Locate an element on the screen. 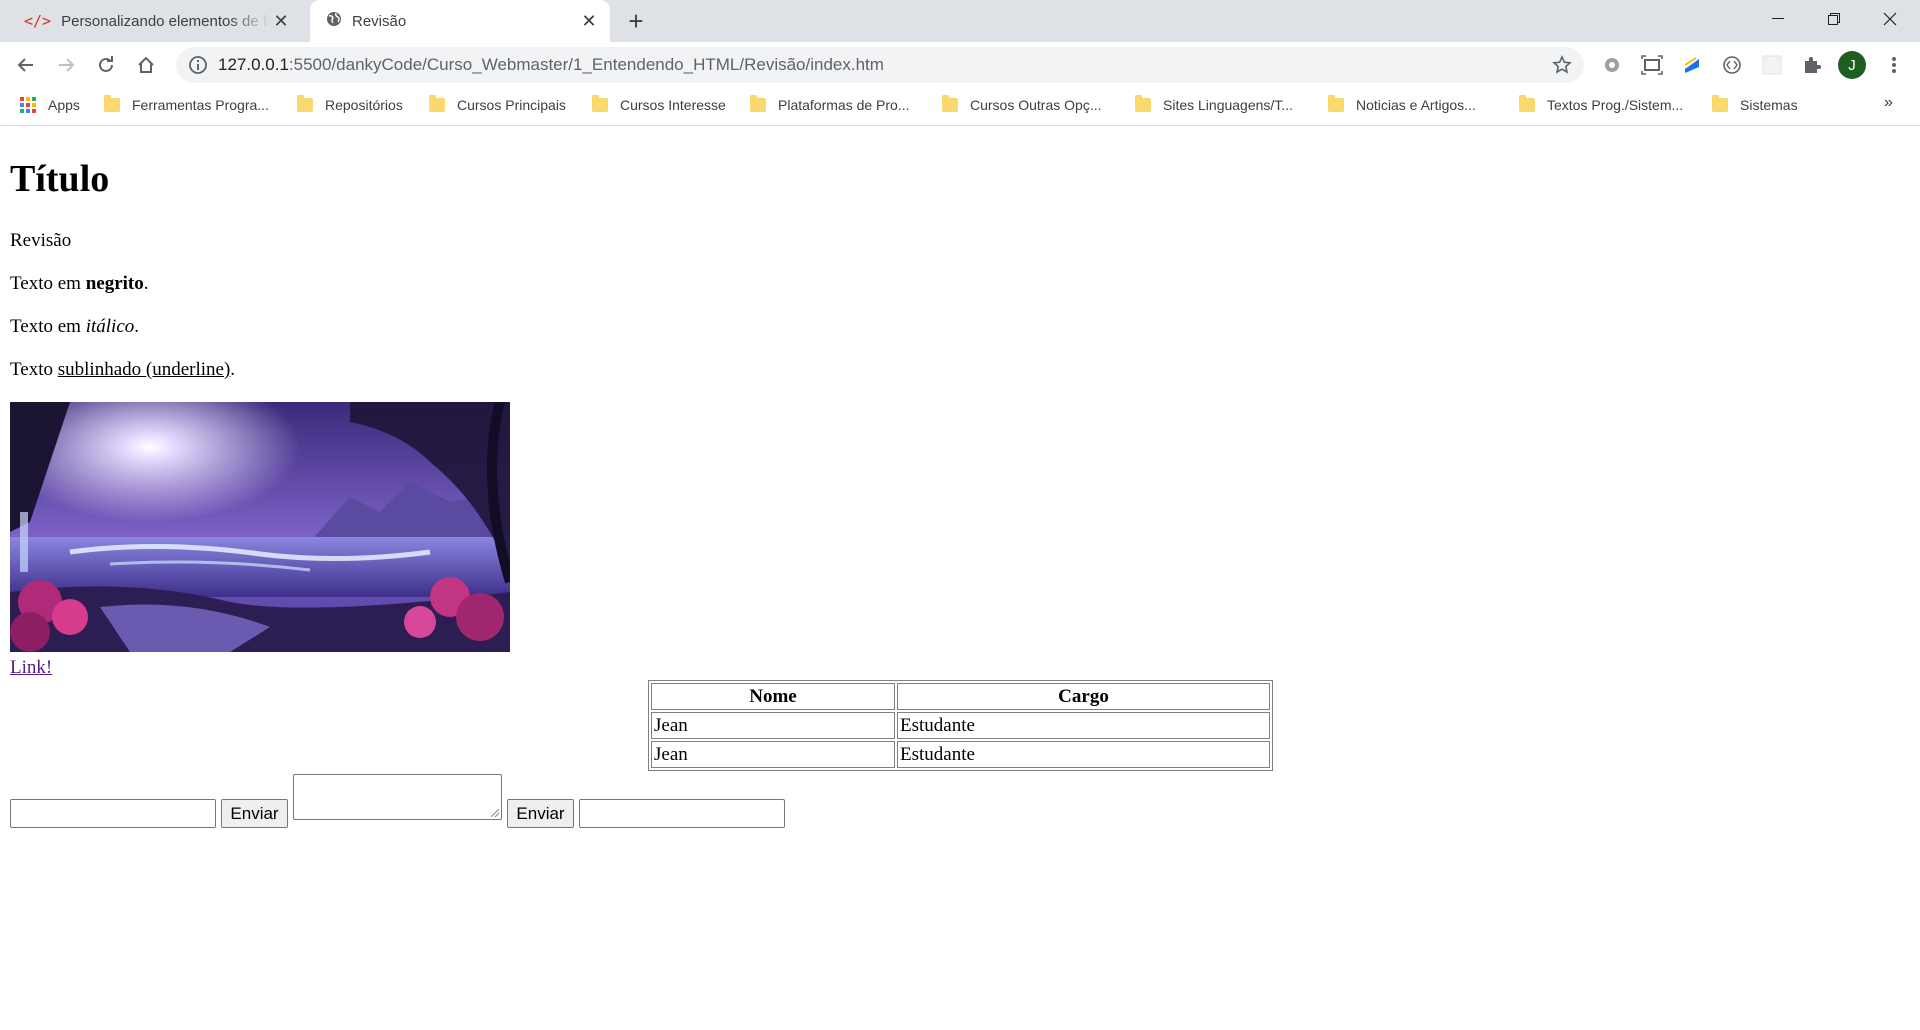  bookmark-folder: Repositórios is located at coordinates (350, 105).